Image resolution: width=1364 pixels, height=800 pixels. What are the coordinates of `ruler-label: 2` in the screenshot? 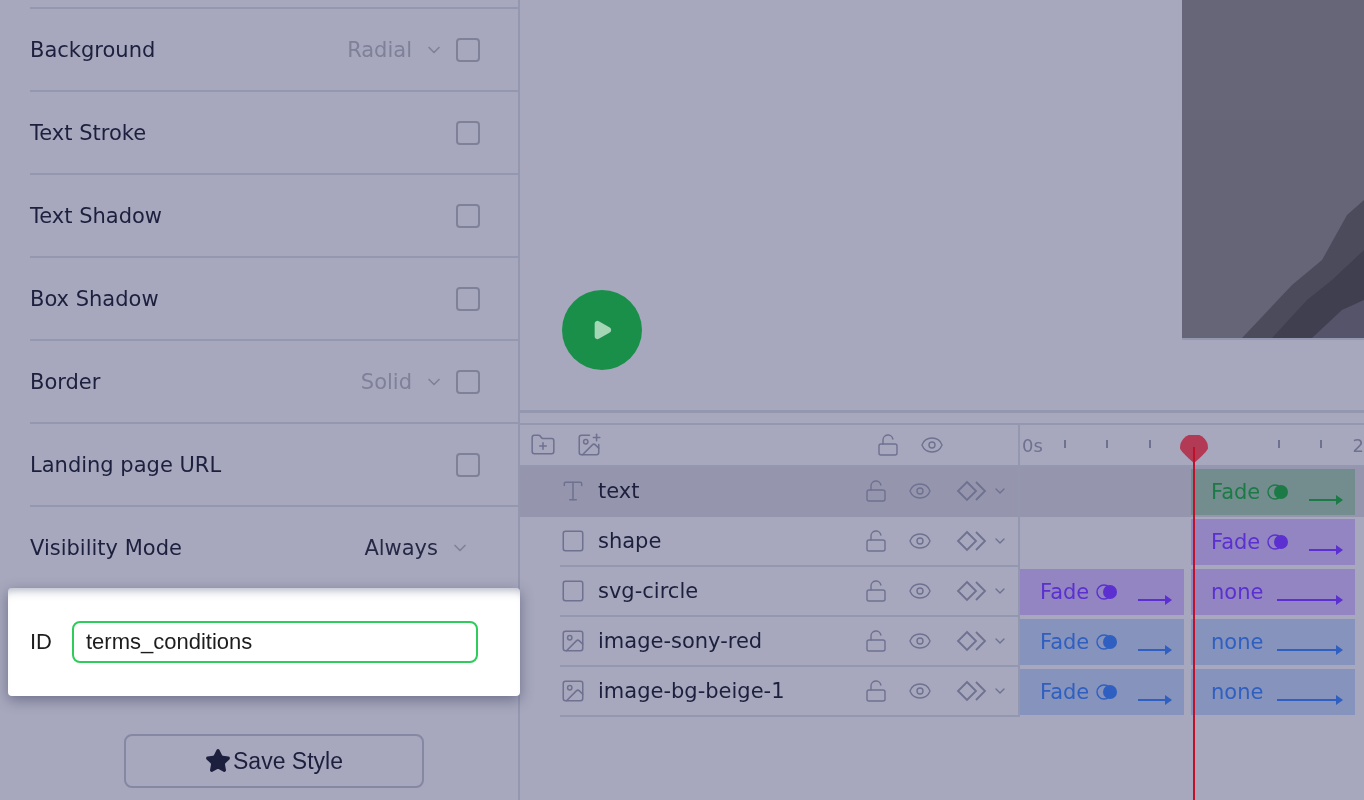 It's located at (1358, 445).